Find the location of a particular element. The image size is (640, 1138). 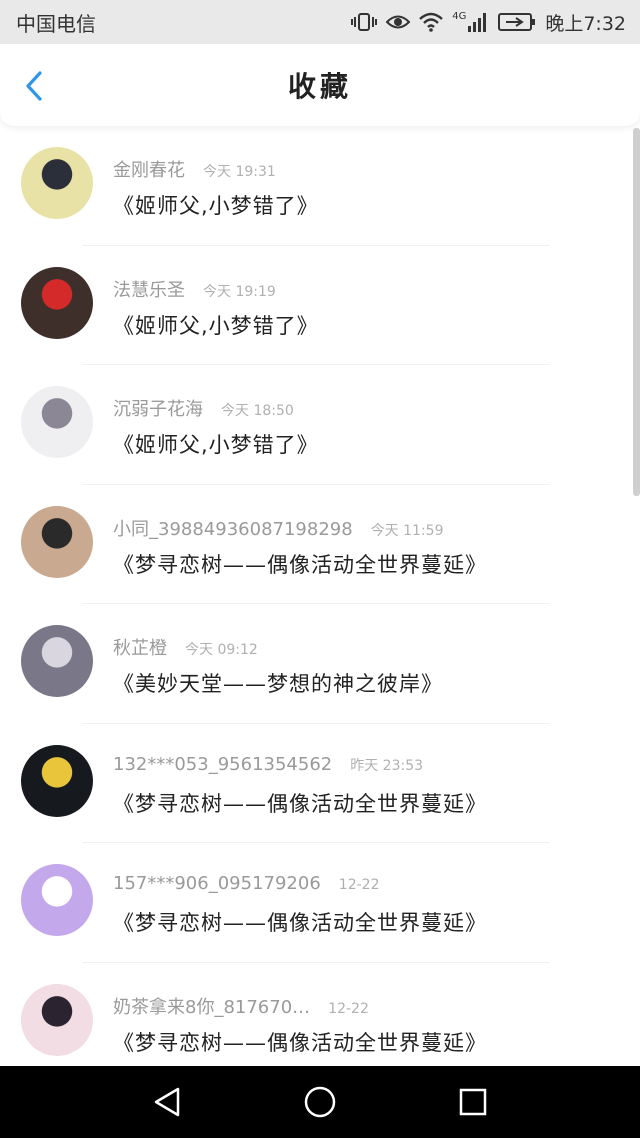

user-name: 沉弱子花海 is located at coordinates (158, 408).